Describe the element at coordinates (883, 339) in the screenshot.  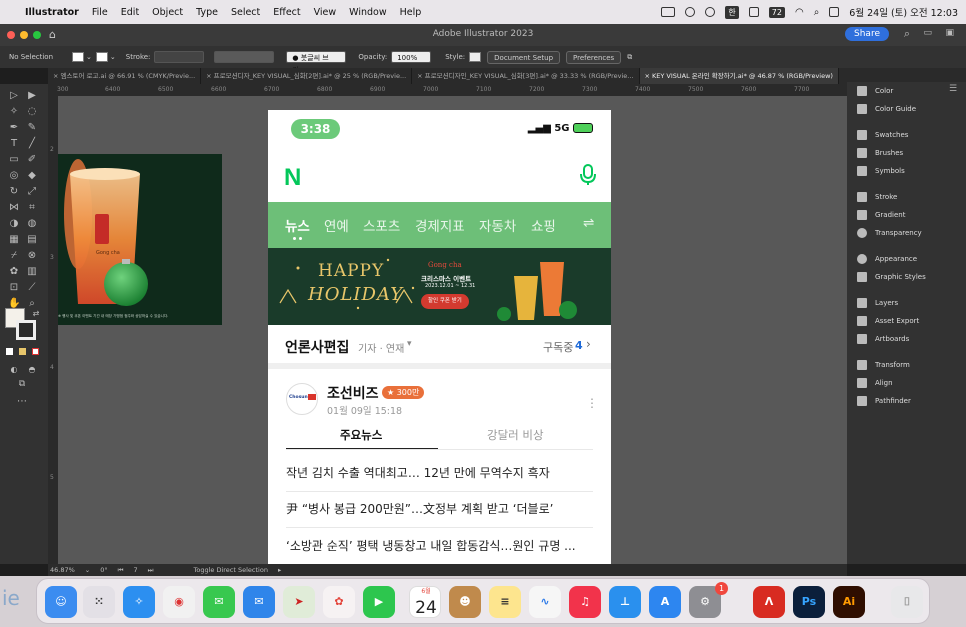
I see `panel-artboards: Artboards` at that location.